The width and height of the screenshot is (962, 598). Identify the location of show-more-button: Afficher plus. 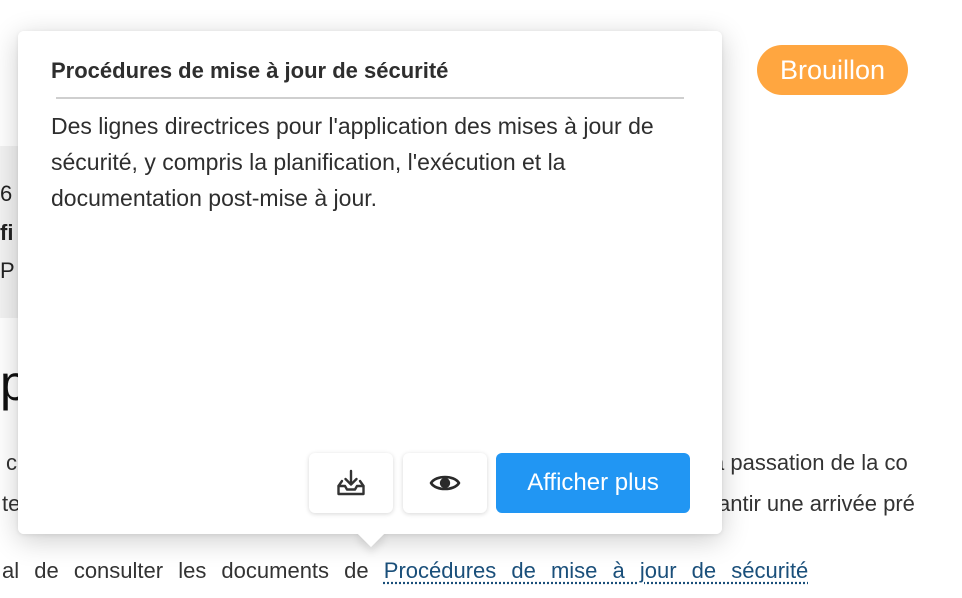
(593, 483).